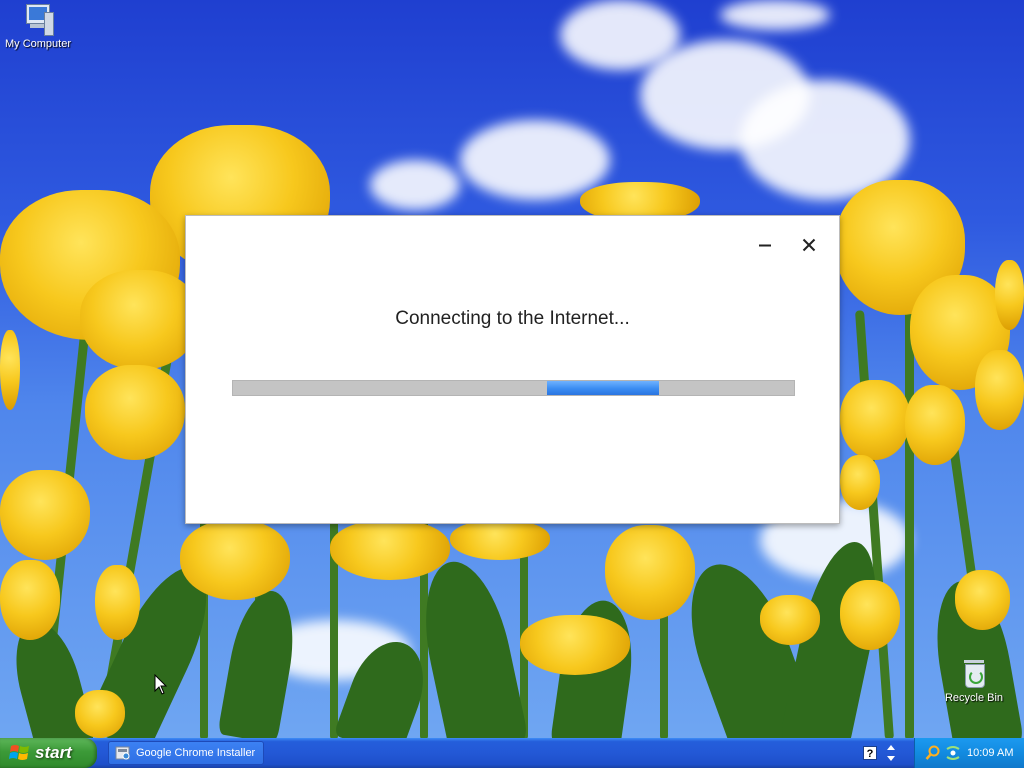 This screenshot has height=768, width=1024. What do you see at coordinates (974, 698) in the screenshot?
I see `recycle-bin-label: Recycle Bin` at bounding box center [974, 698].